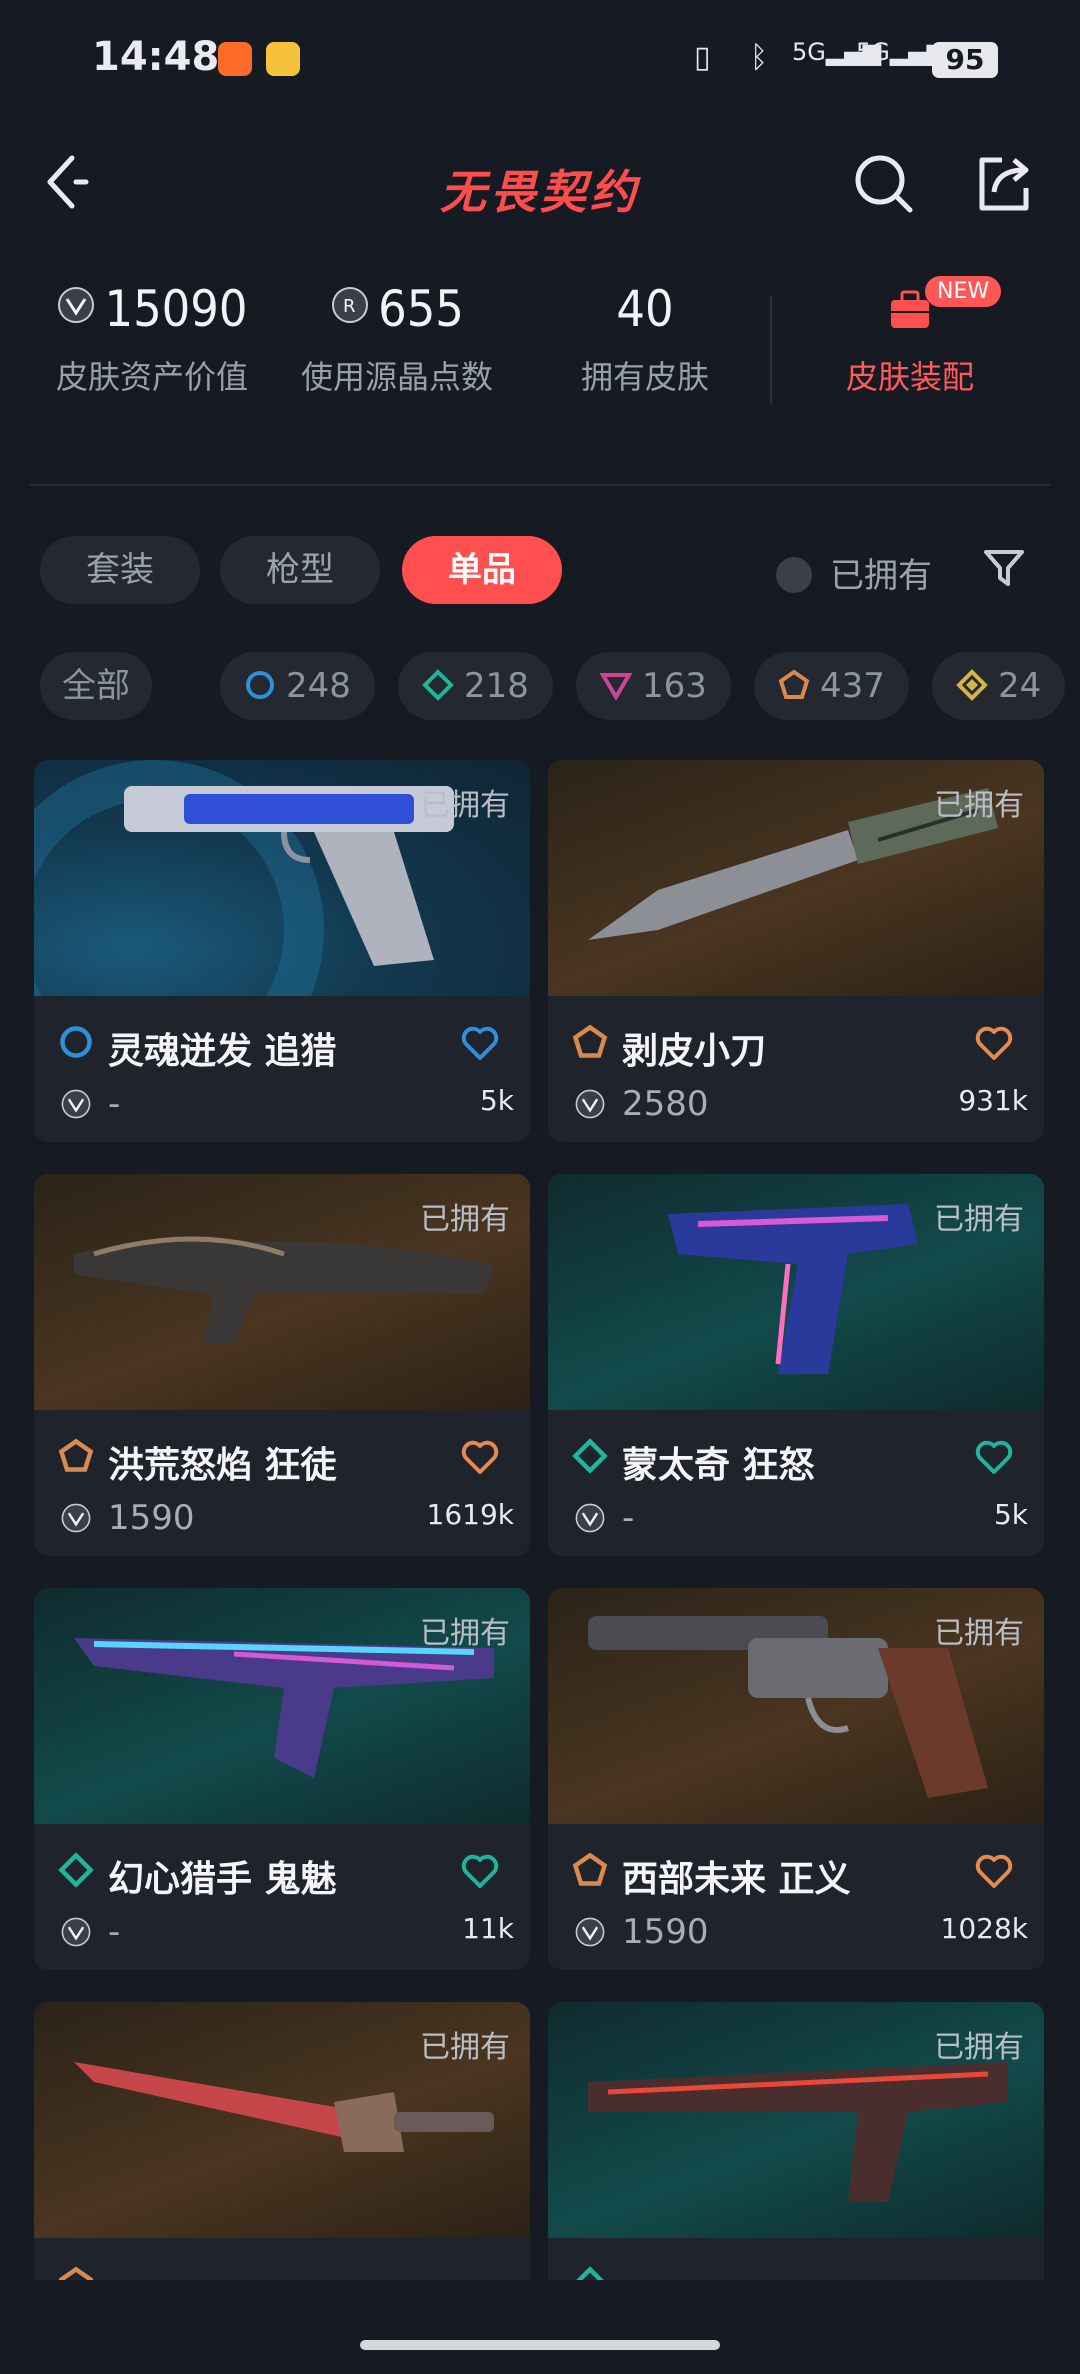 The image size is (1080, 2374). I want to click on owned-checkbox, so click(794, 574).